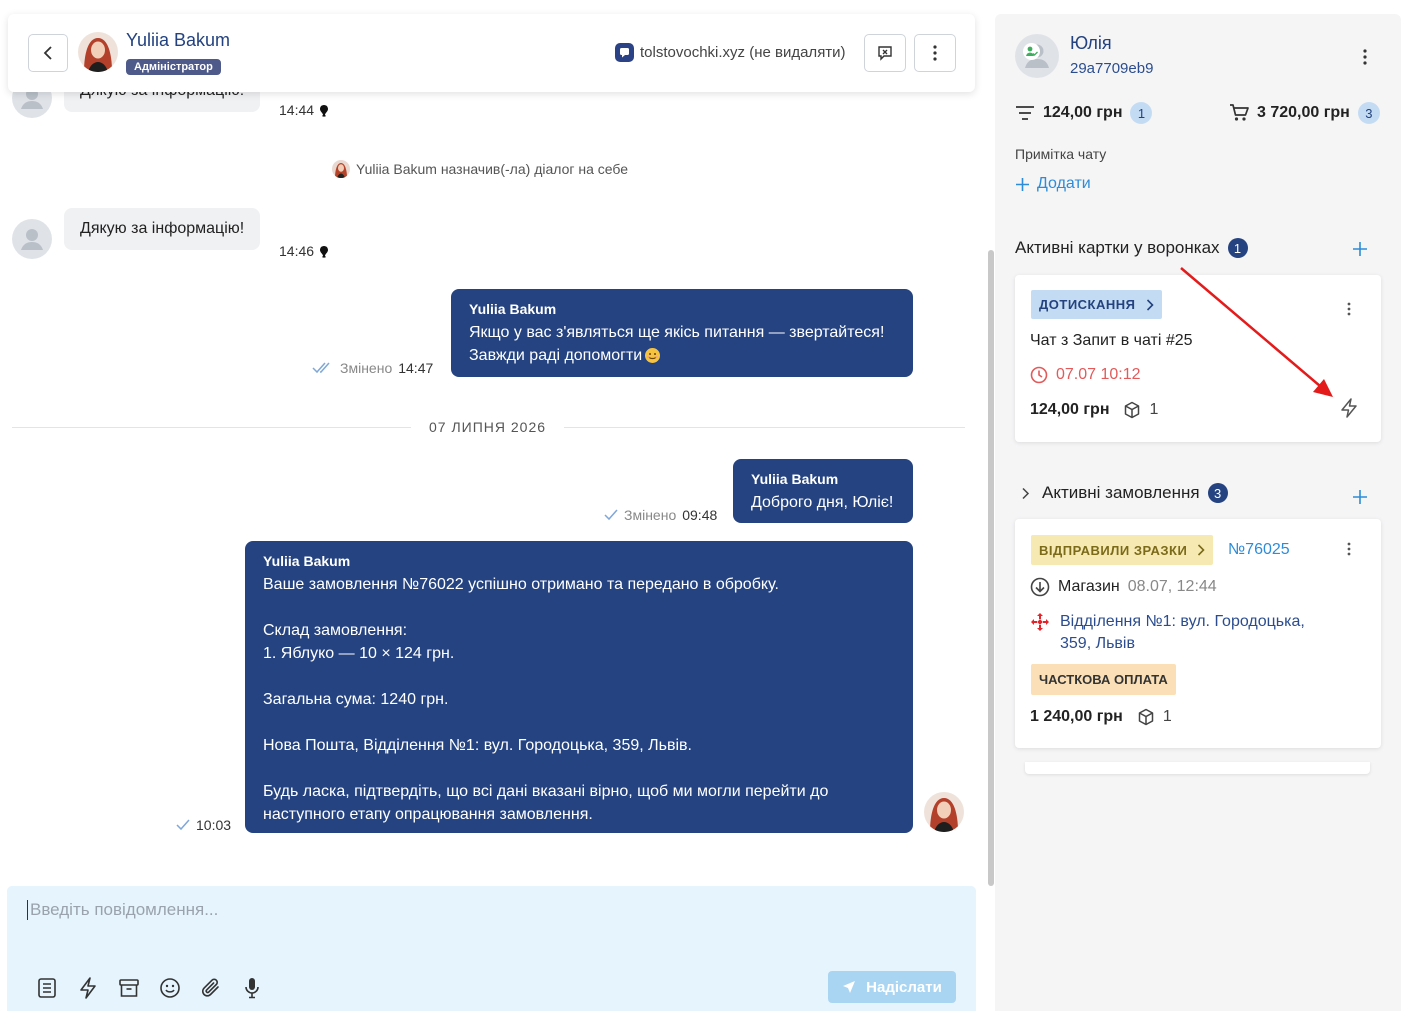 The width and height of the screenshot is (1404, 1011). Describe the element at coordinates (1167, 716) in the screenshot. I see `order-items: 1` at that location.